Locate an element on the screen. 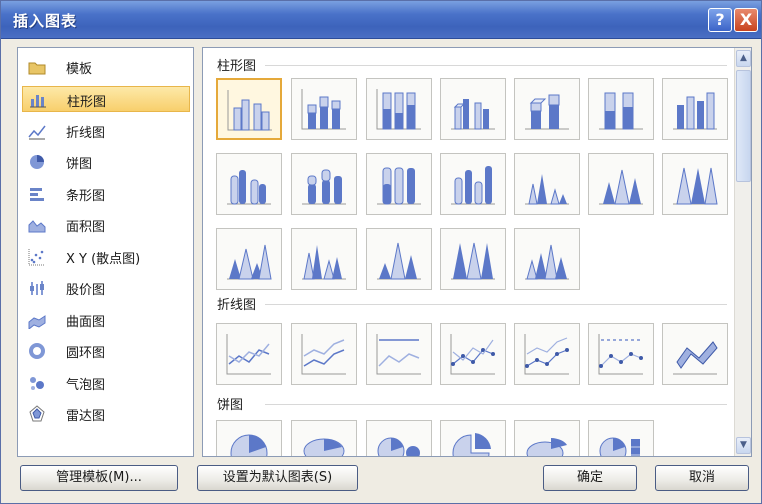 Image resolution: width=762 pixels, height=504 pixels. category-pie: 饼图 is located at coordinates (106, 162).